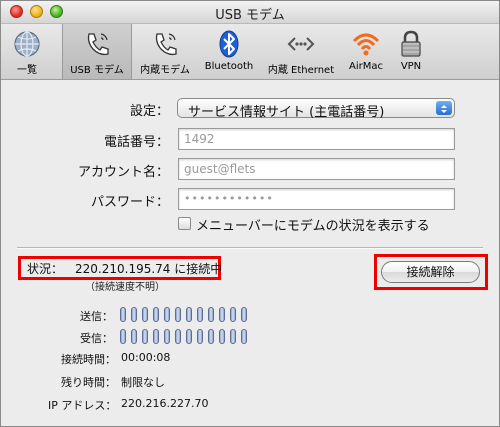 The image size is (500, 427). What do you see at coordinates (96, 316) in the screenshot?
I see `send-label: 送信：` at bounding box center [96, 316].